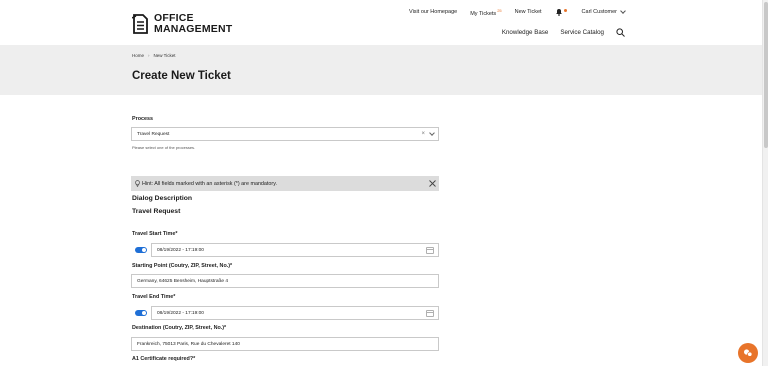  Describe the element at coordinates (381, 70) in the screenshot. I see `title-banner: Home › New Ticket Create New Ticket` at that location.